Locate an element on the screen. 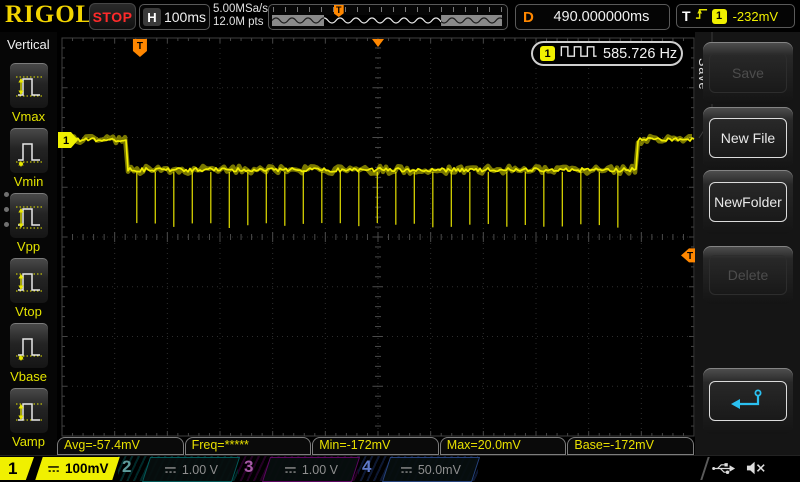 Image resolution: width=800 pixels, height=482 pixels. svg-text: 1 is located at coordinates (66, 141).